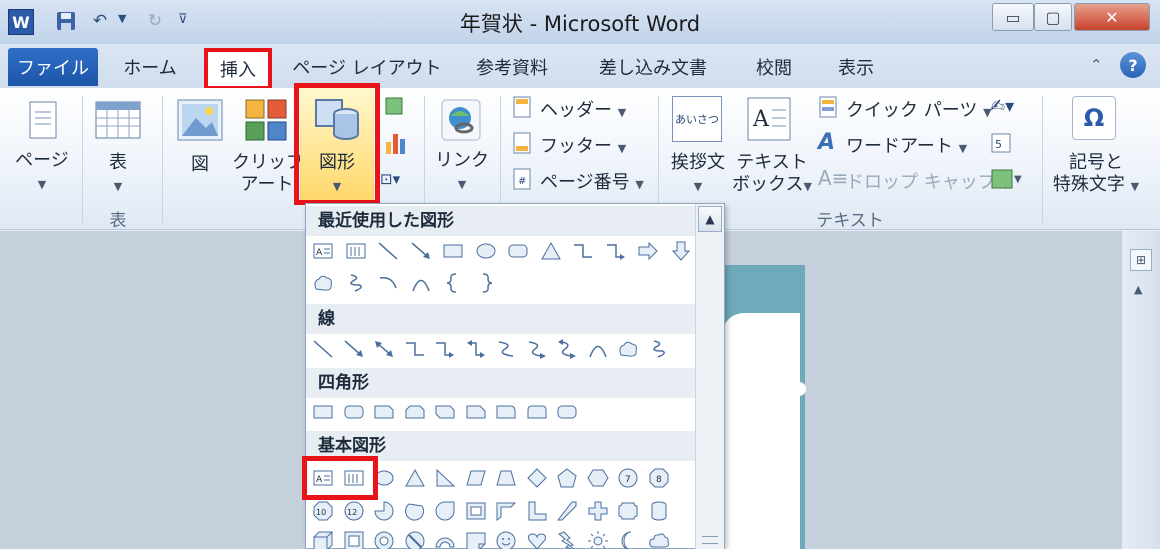 This screenshot has height=549, width=1160. What do you see at coordinates (537, 478) in the screenshot?
I see `diamond-shape-icon` at bounding box center [537, 478].